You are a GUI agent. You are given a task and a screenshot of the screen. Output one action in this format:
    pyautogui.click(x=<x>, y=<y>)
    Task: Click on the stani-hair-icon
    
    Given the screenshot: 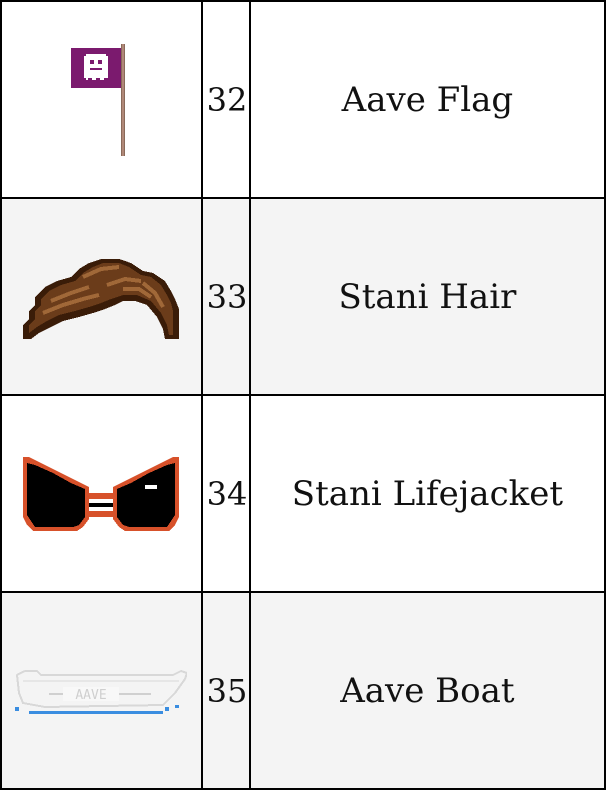 What is the action you would take?
    pyautogui.click(x=101, y=298)
    